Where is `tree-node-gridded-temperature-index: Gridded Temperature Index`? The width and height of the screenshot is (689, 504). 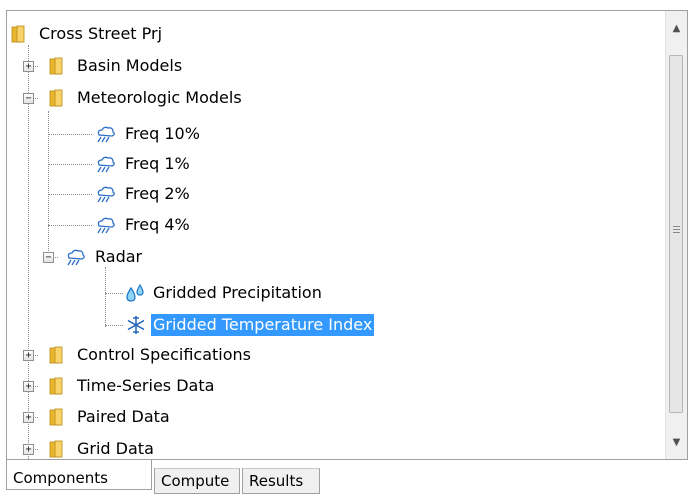 tree-node-gridded-temperature-index: Gridded Temperature Index is located at coordinates (250, 325).